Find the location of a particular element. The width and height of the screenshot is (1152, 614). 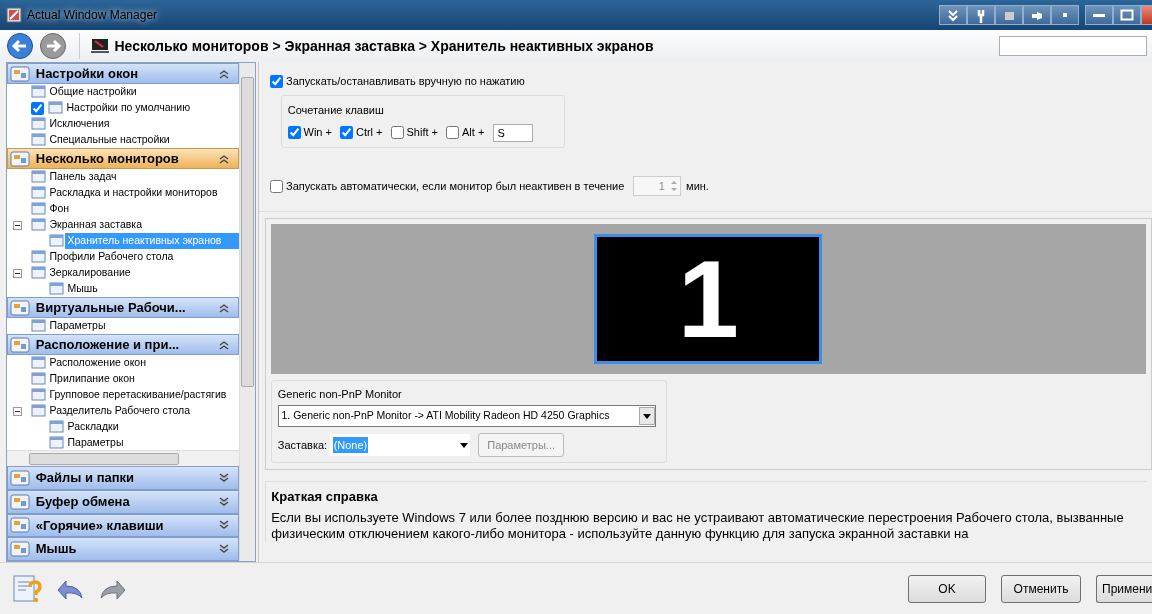

tree-item: Настройки по умолчанию is located at coordinates (151, 108).